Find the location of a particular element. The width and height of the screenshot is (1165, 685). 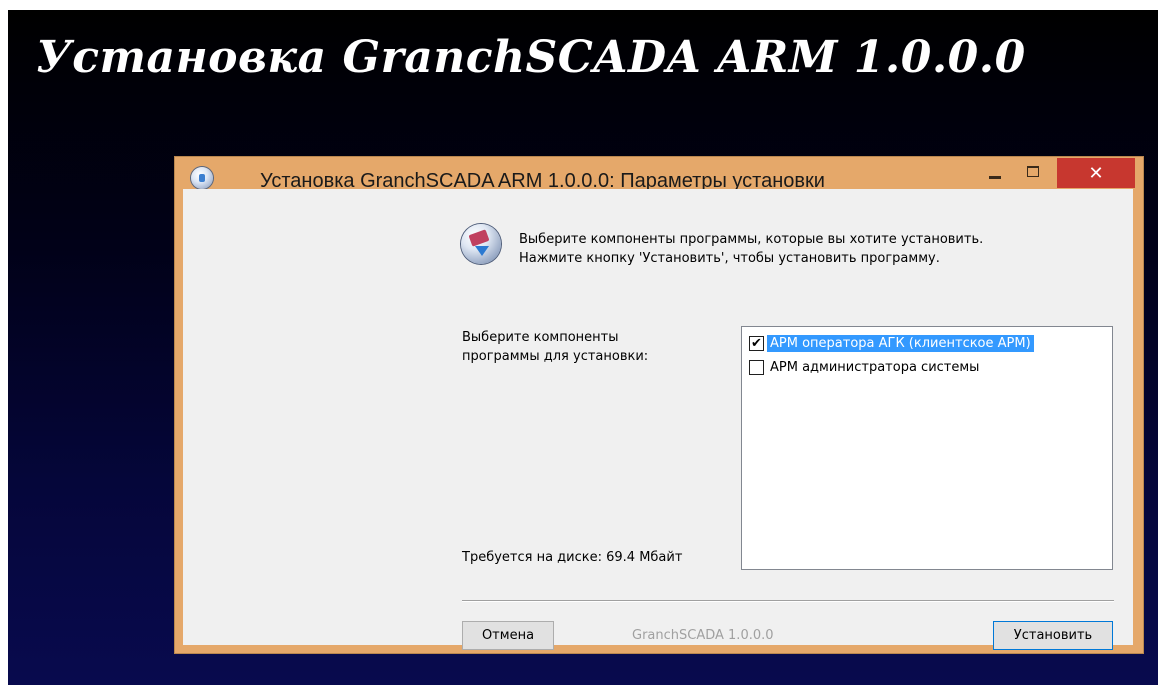

maximize-button is located at coordinates (1034, 172).